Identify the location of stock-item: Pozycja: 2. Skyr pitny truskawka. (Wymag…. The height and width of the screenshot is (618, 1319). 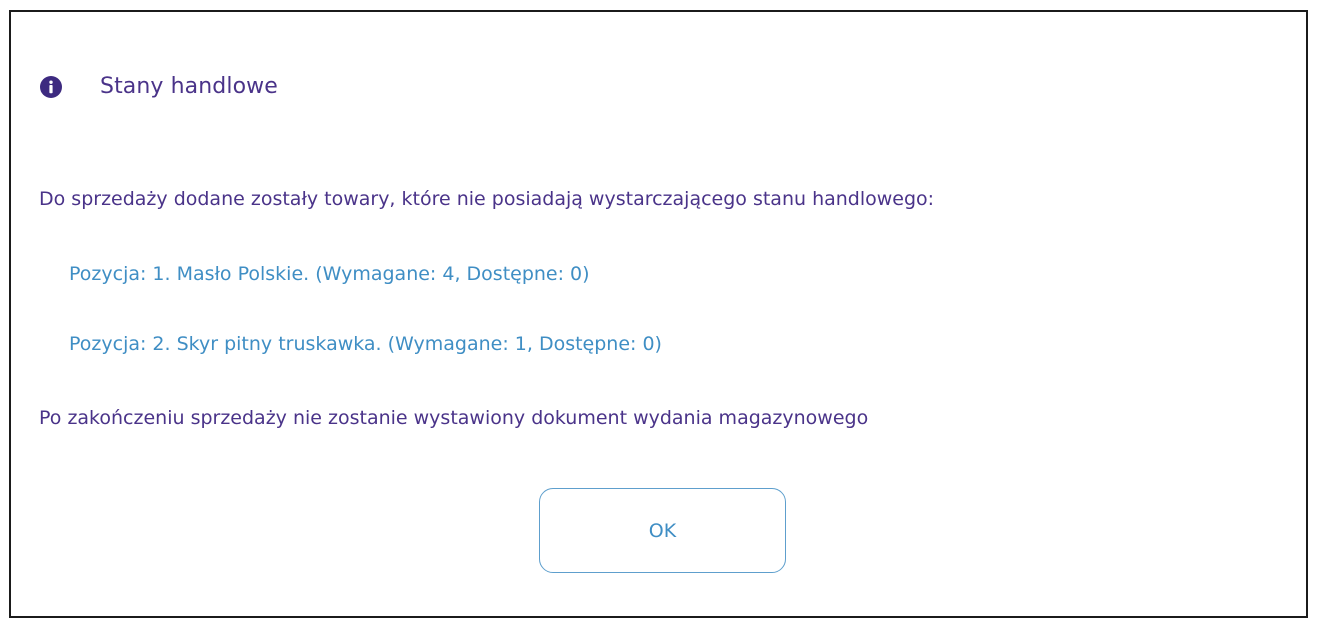
(365, 344).